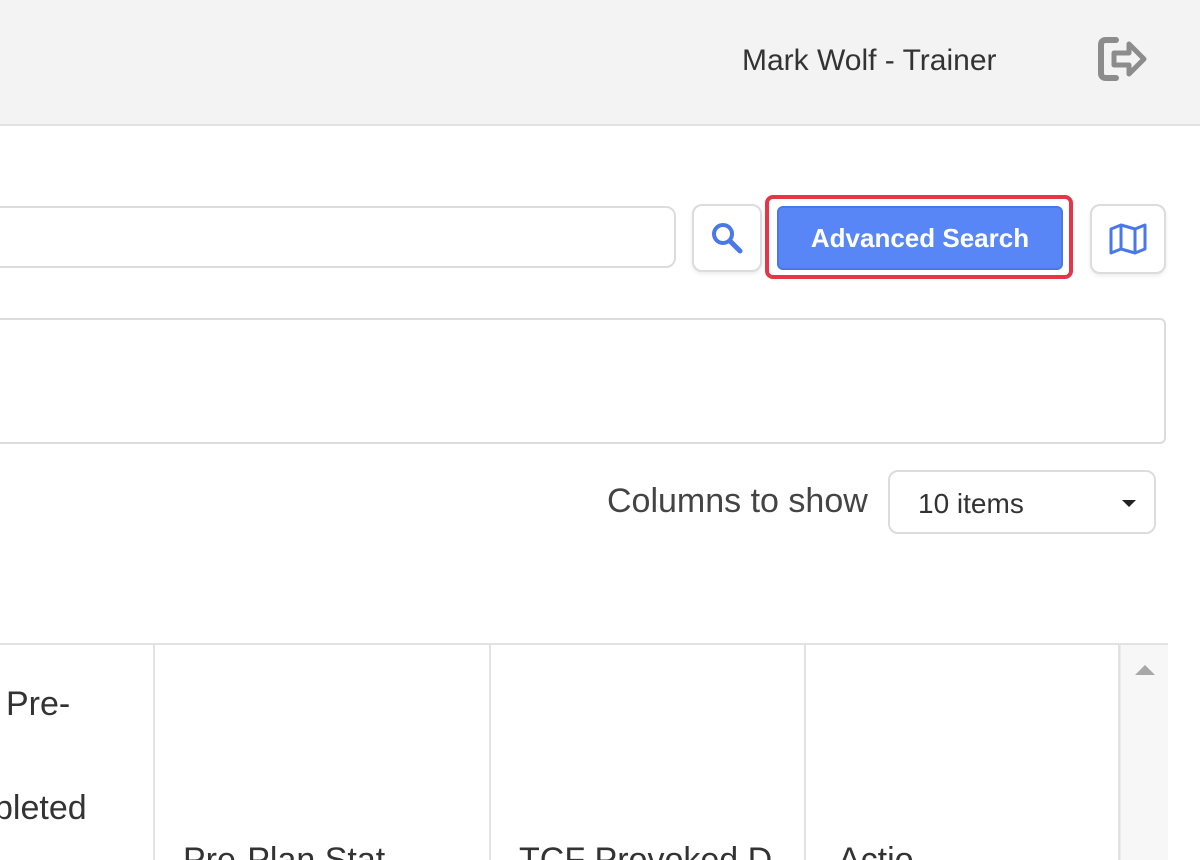  Describe the element at coordinates (869, 61) in the screenshot. I see `user-label: Mark Wolf - Trainer` at that location.